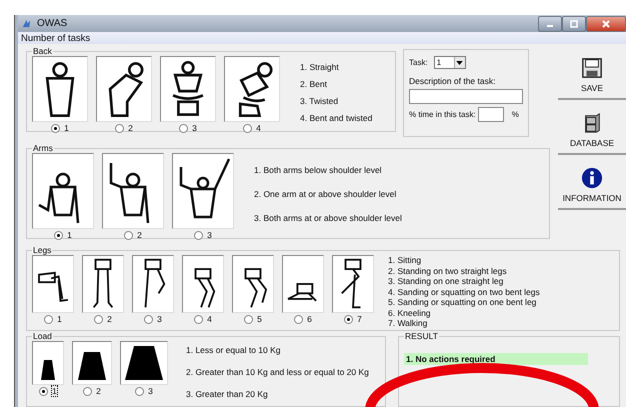 The height and width of the screenshot is (407, 626). Describe the element at coordinates (410, 313) in the screenshot. I see `option-description: 6. Kneeling` at that location.